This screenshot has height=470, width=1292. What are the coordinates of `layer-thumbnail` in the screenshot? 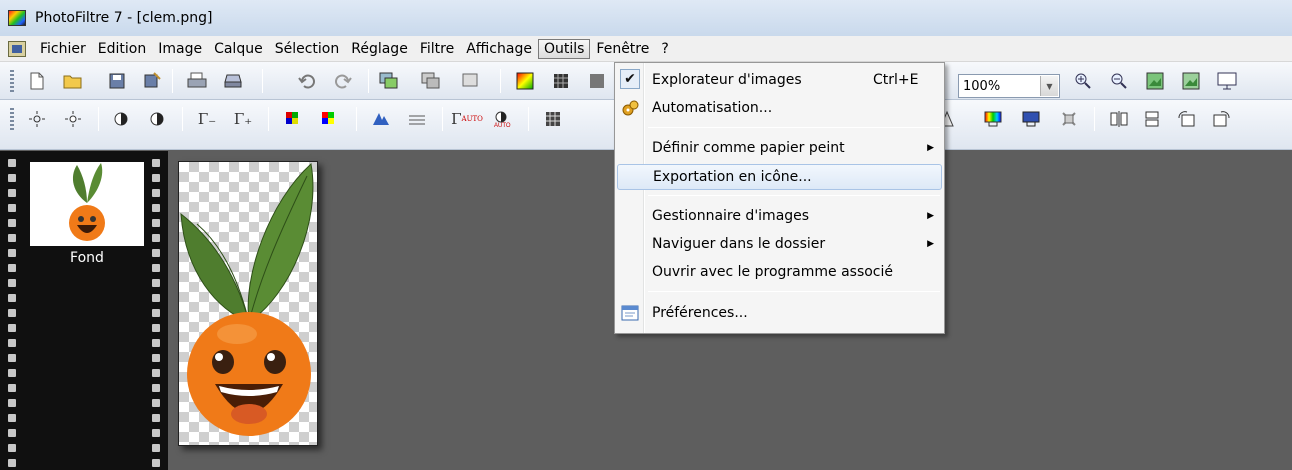 It's located at (87, 204).